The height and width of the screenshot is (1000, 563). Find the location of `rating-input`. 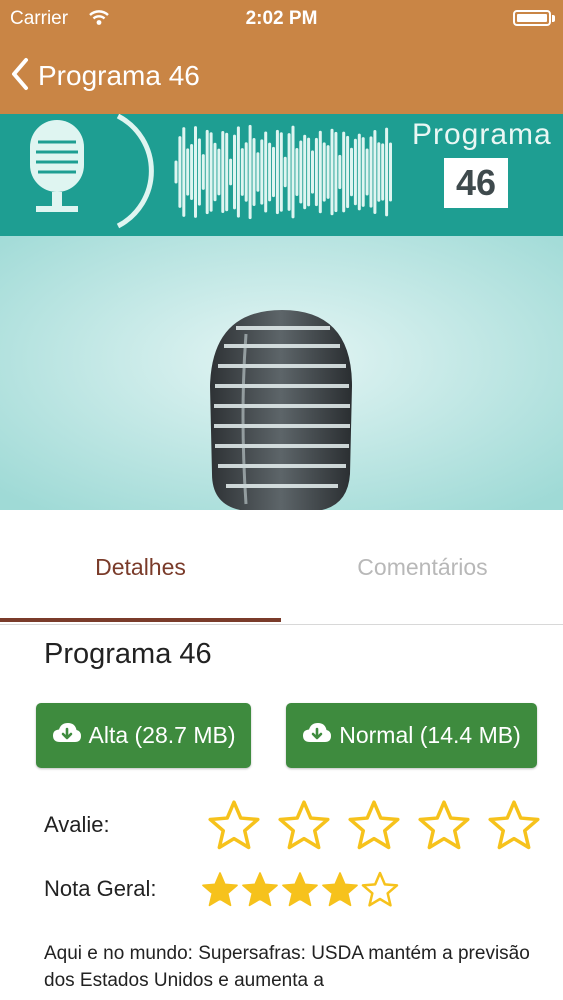

rating-input is located at coordinates (381, 826).